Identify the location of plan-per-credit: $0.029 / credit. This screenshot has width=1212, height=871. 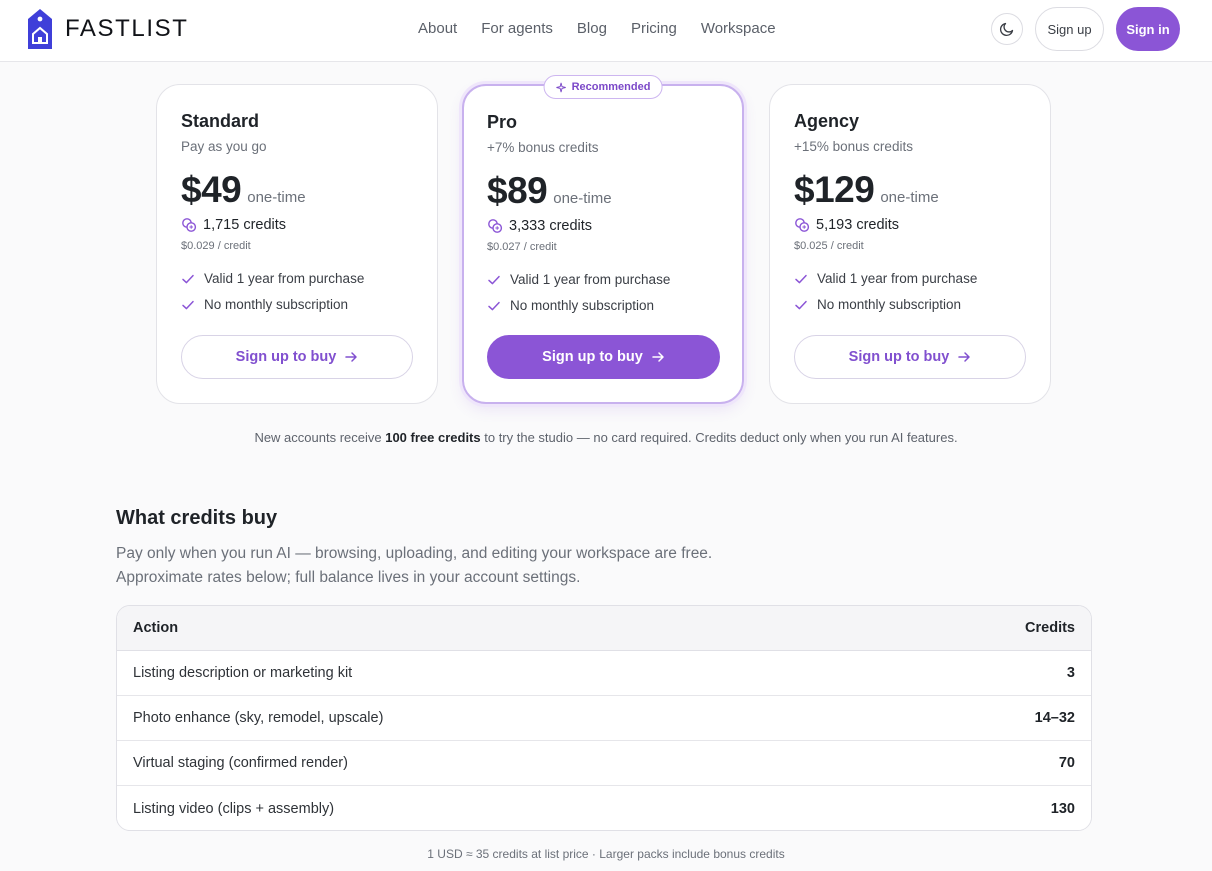
(216, 246).